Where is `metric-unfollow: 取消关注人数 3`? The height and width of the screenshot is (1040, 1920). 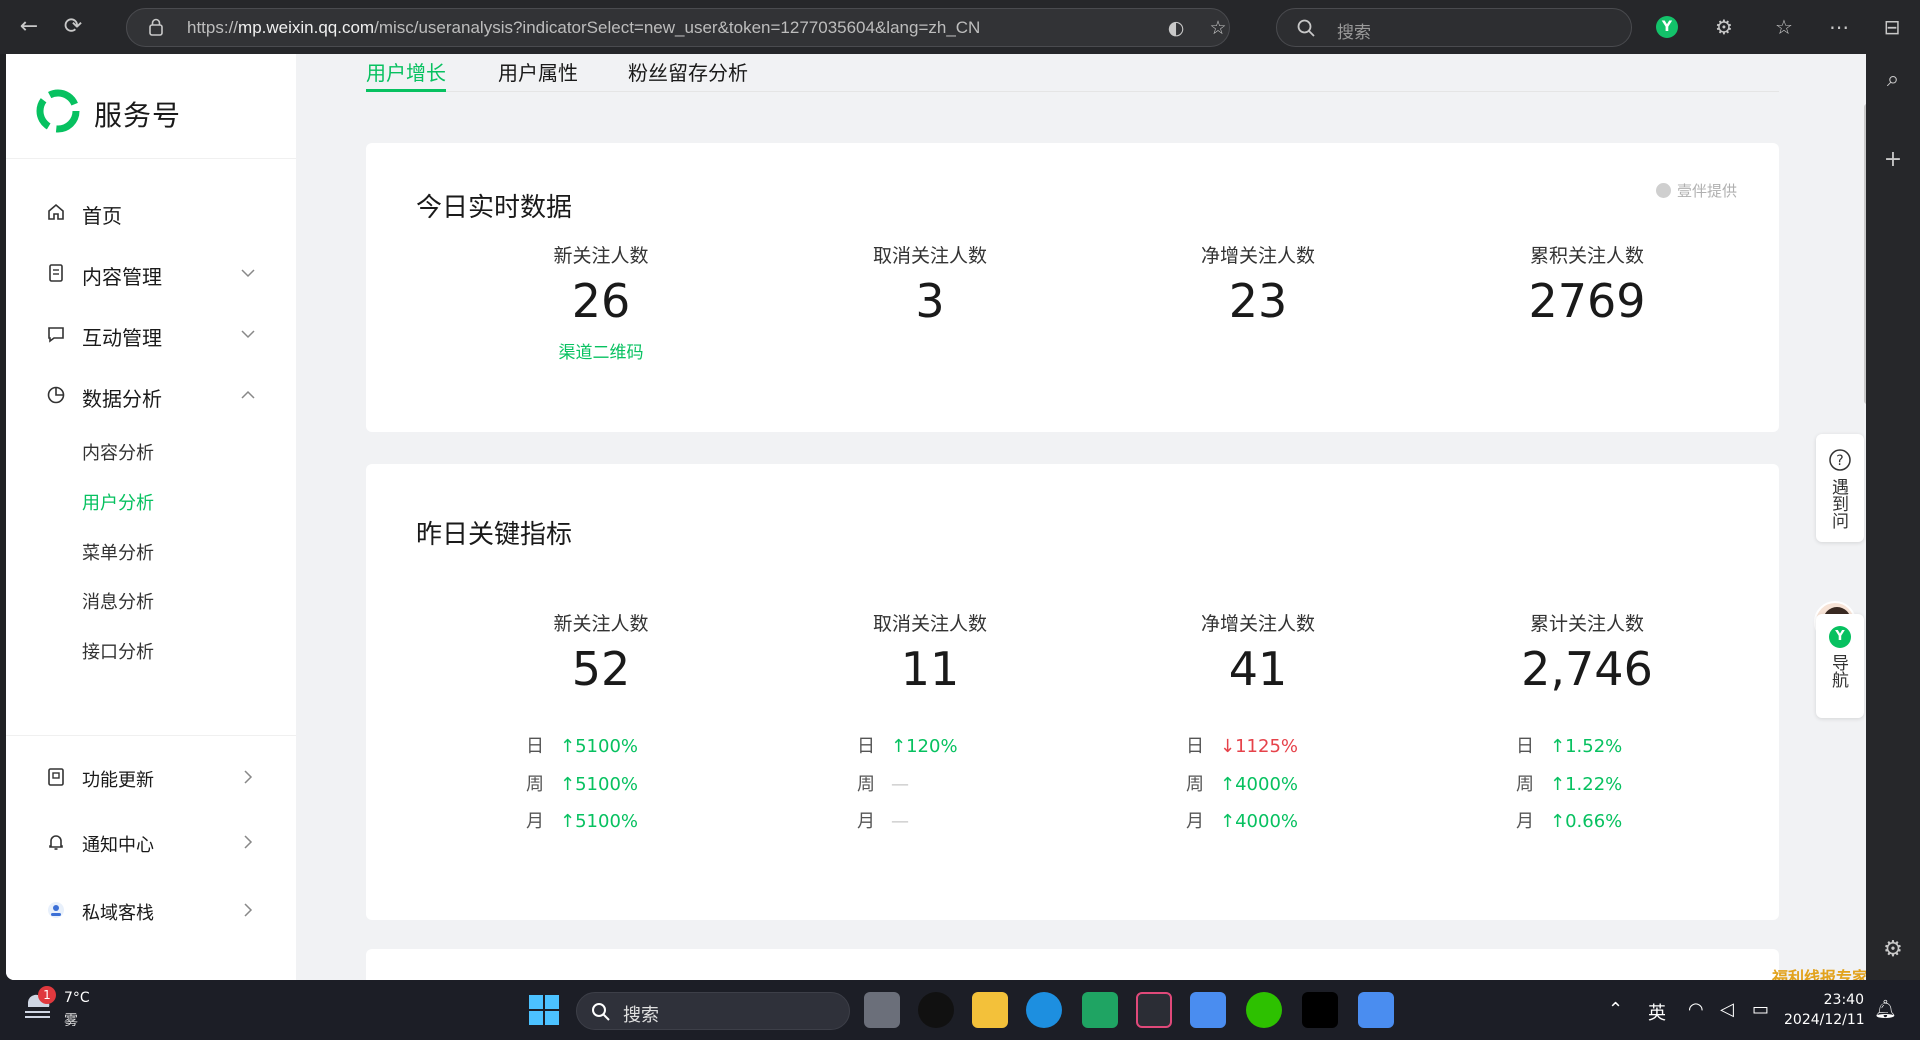 metric-unfollow: 取消关注人数 3 is located at coordinates (930, 284).